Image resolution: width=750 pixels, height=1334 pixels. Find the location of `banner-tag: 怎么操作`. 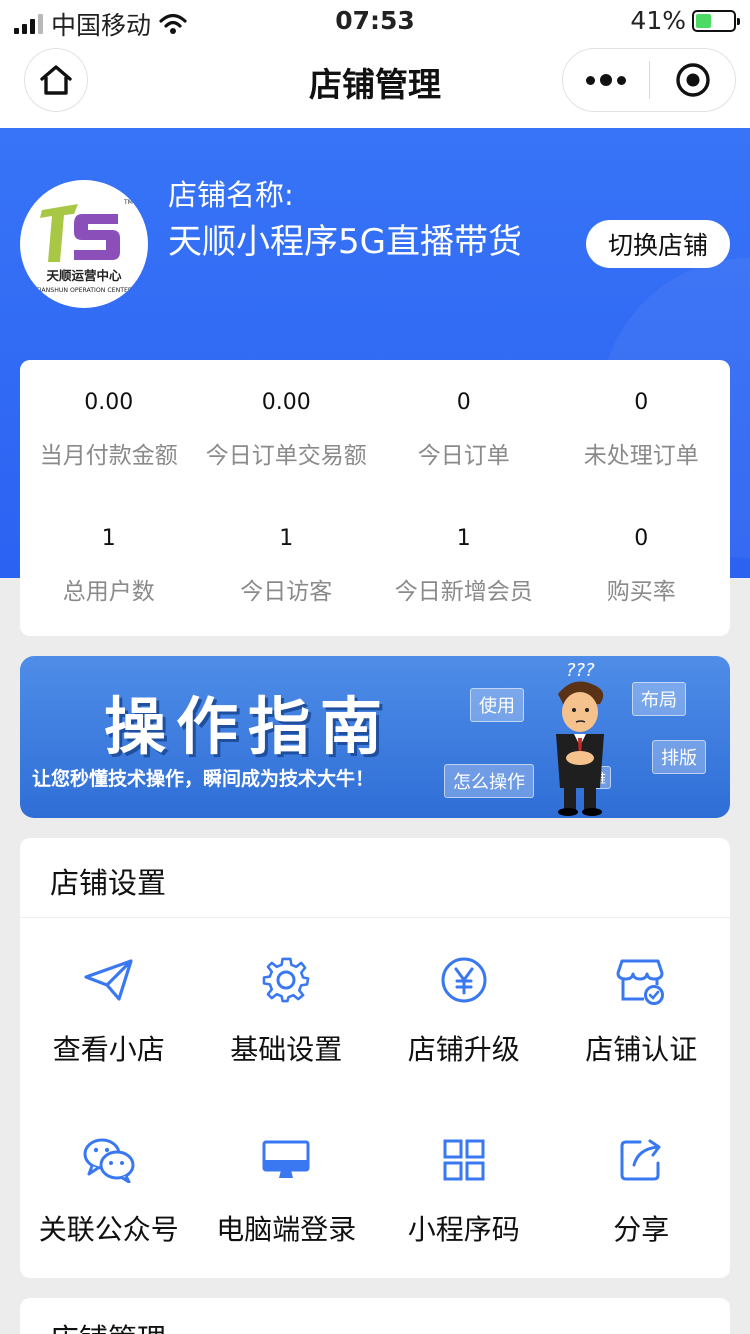

banner-tag: 怎么操作 is located at coordinates (489, 781).